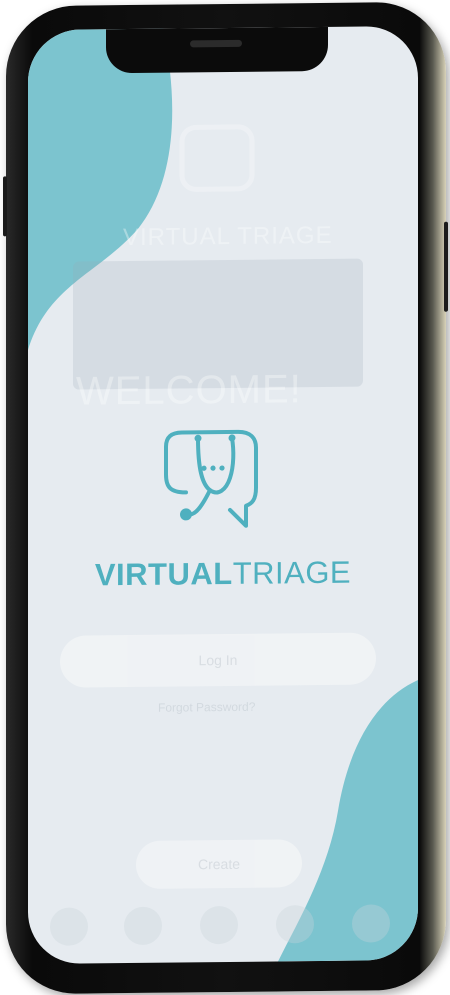 The height and width of the screenshot is (995, 450). I want to click on login-button: Log In, so click(218, 660).